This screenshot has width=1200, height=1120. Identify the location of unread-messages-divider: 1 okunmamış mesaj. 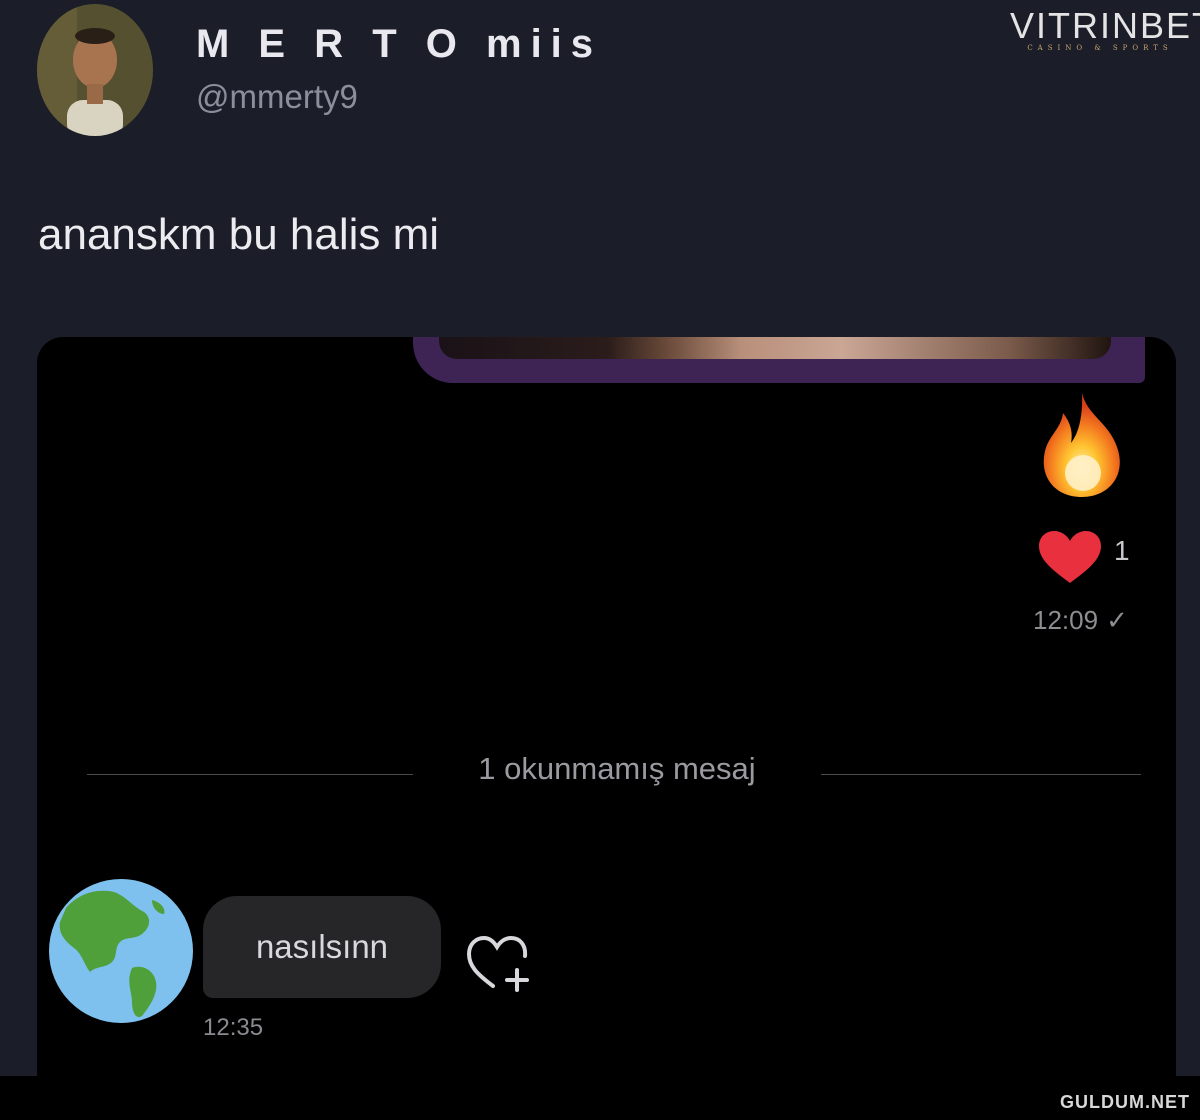
(617, 768).